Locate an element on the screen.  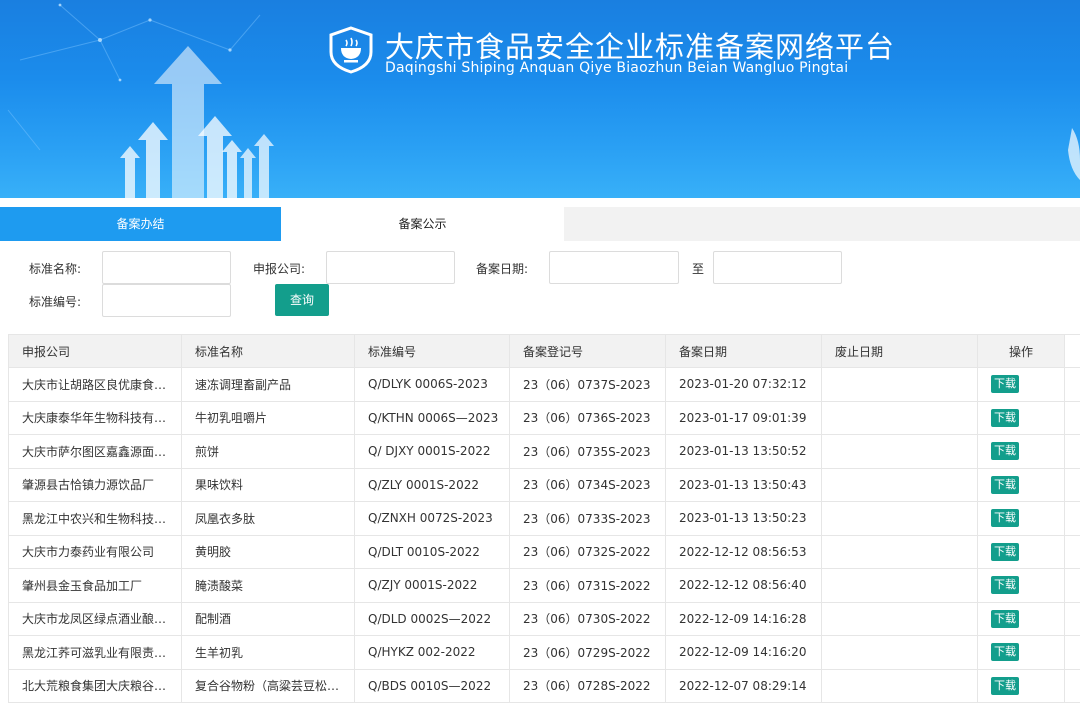
tab-bar: 备案办结 备案公示 is located at coordinates (540, 224).